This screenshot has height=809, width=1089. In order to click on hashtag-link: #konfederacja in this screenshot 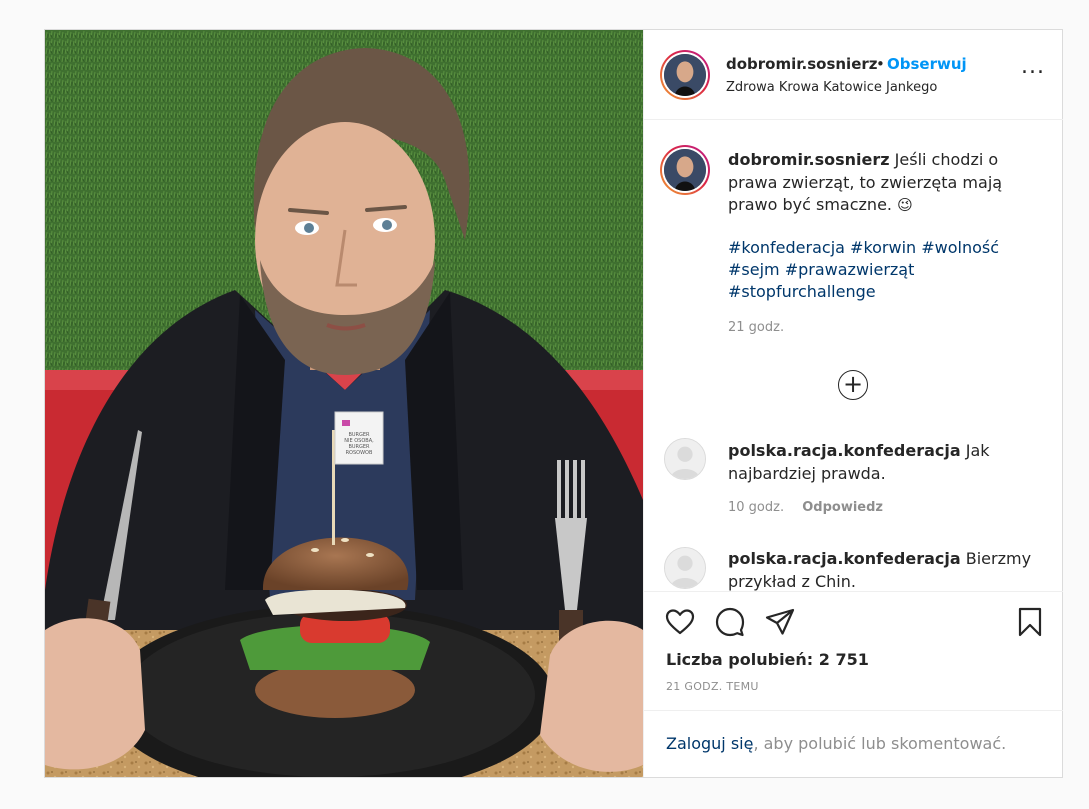, I will do `click(786, 247)`.